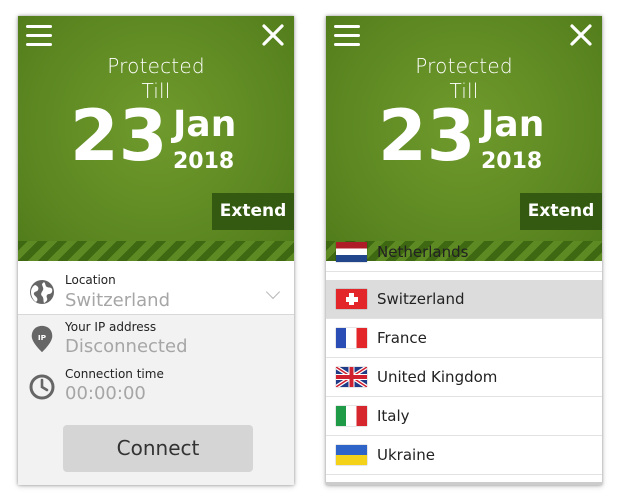  Describe the element at coordinates (156, 288) in the screenshot. I see `location-selector: Location Switzerland` at that location.